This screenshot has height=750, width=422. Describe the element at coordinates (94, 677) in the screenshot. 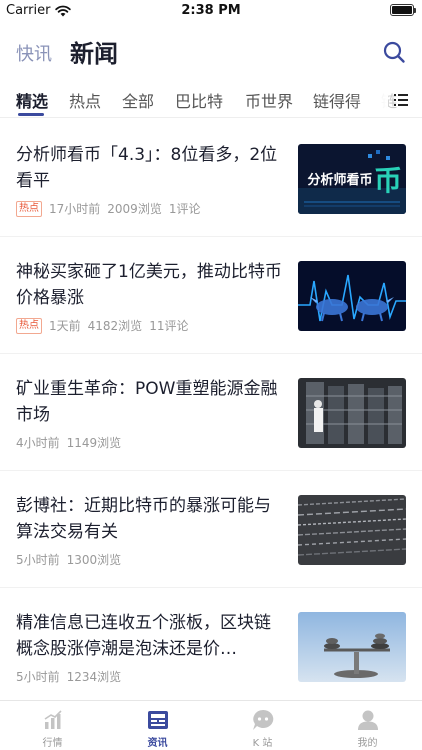

I see `news-views: 1234浏览` at that location.